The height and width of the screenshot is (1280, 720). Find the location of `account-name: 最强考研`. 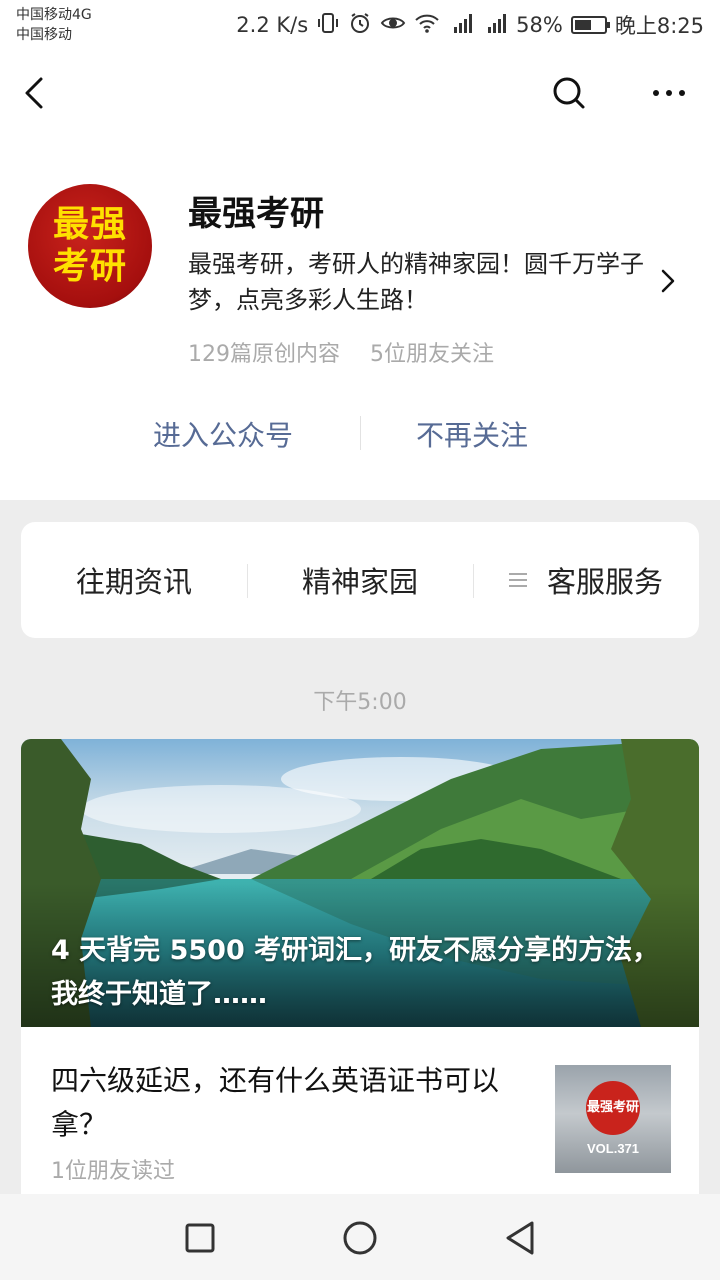

account-name: 最强考研 is located at coordinates (256, 214).